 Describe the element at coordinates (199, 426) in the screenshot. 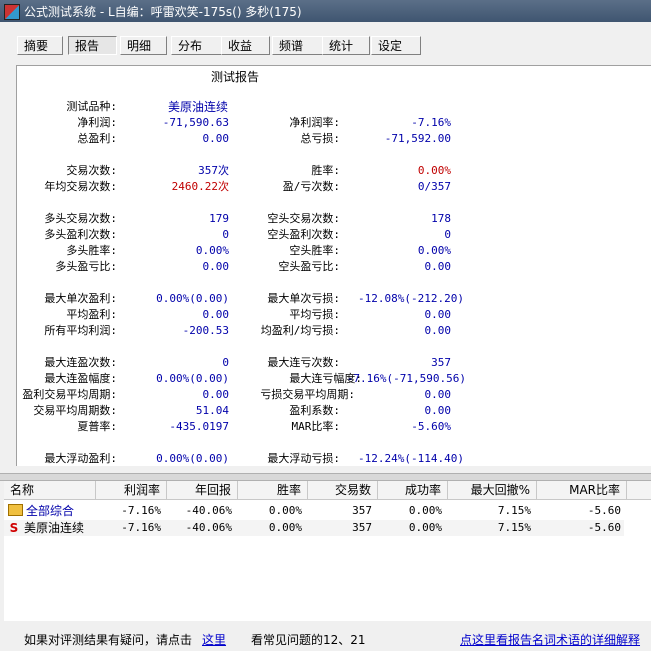

I see `value-sharpe-ratio: -435.0197` at that location.